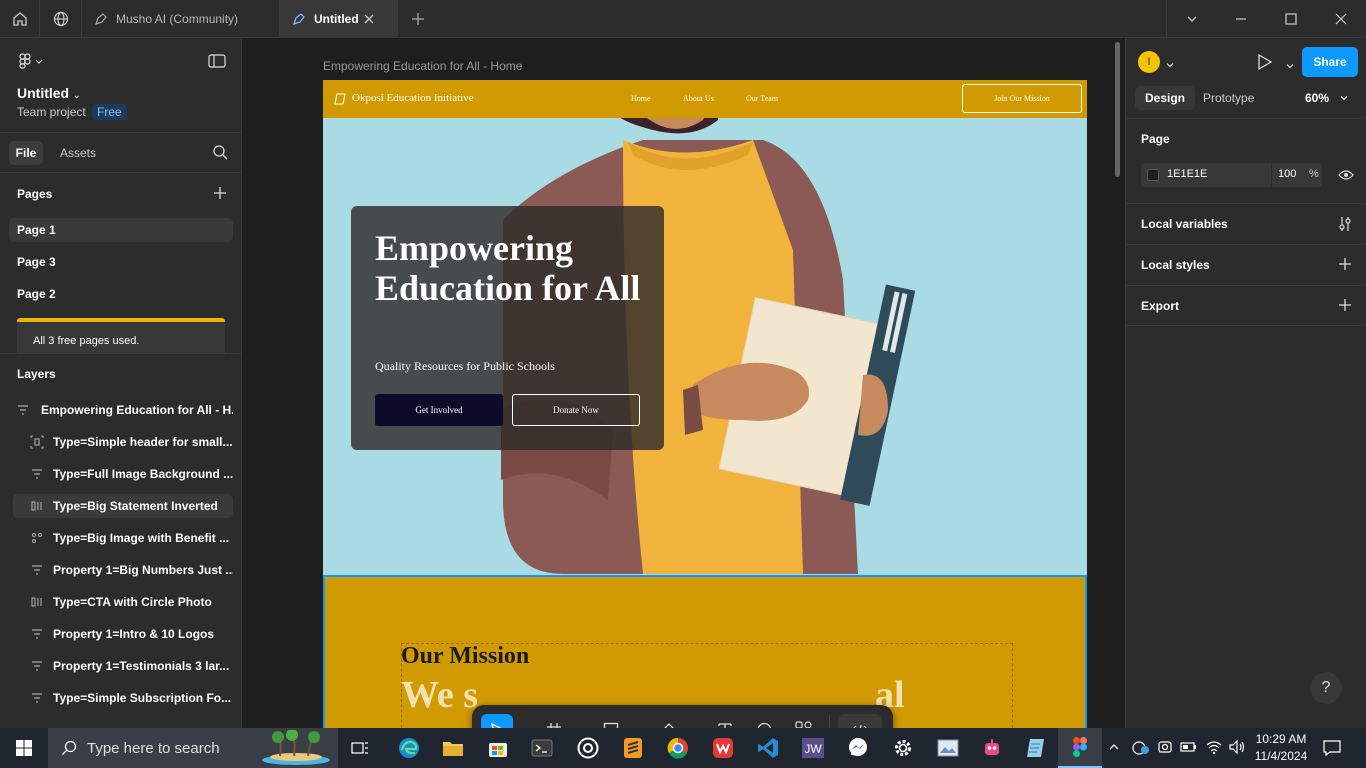 Image resolution: width=1366 pixels, height=768 pixels. What do you see at coordinates (1228, 98) in the screenshot?
I see `tab-prototype: Prototype` at bounding box center [1228, 98].